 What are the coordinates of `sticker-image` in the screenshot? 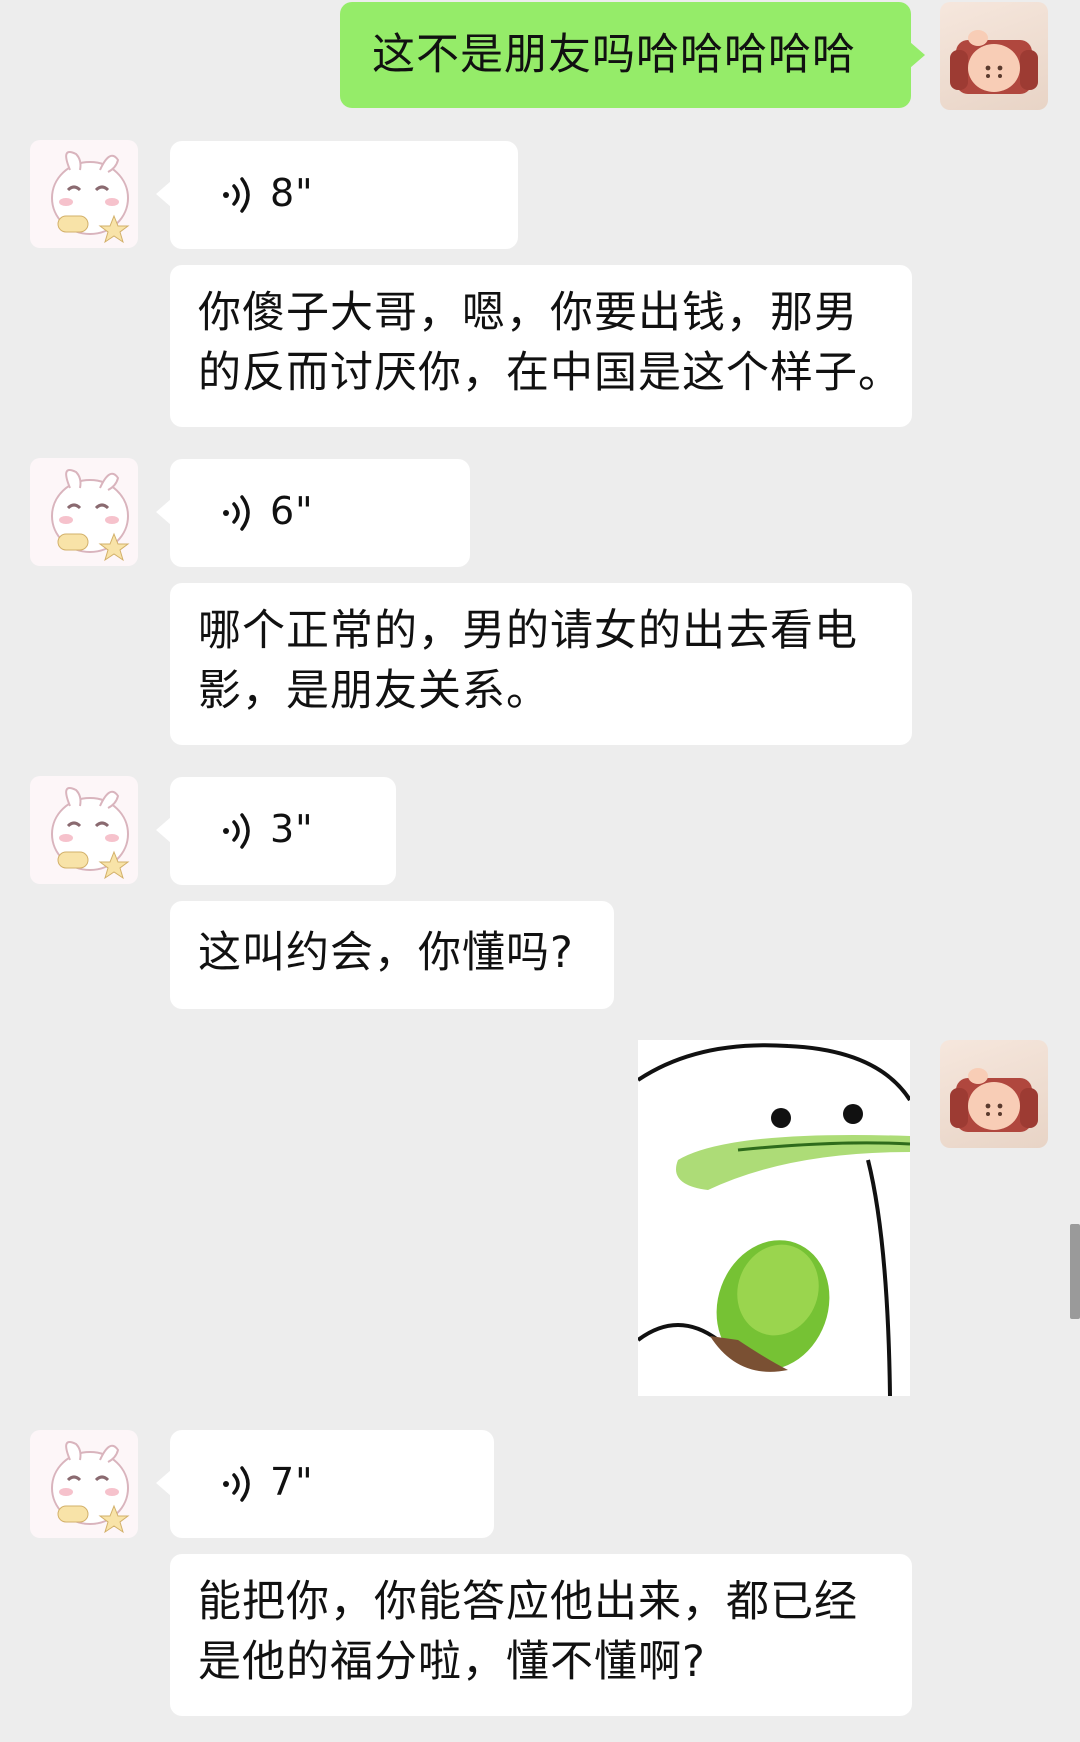 It's located at (774, 1218).